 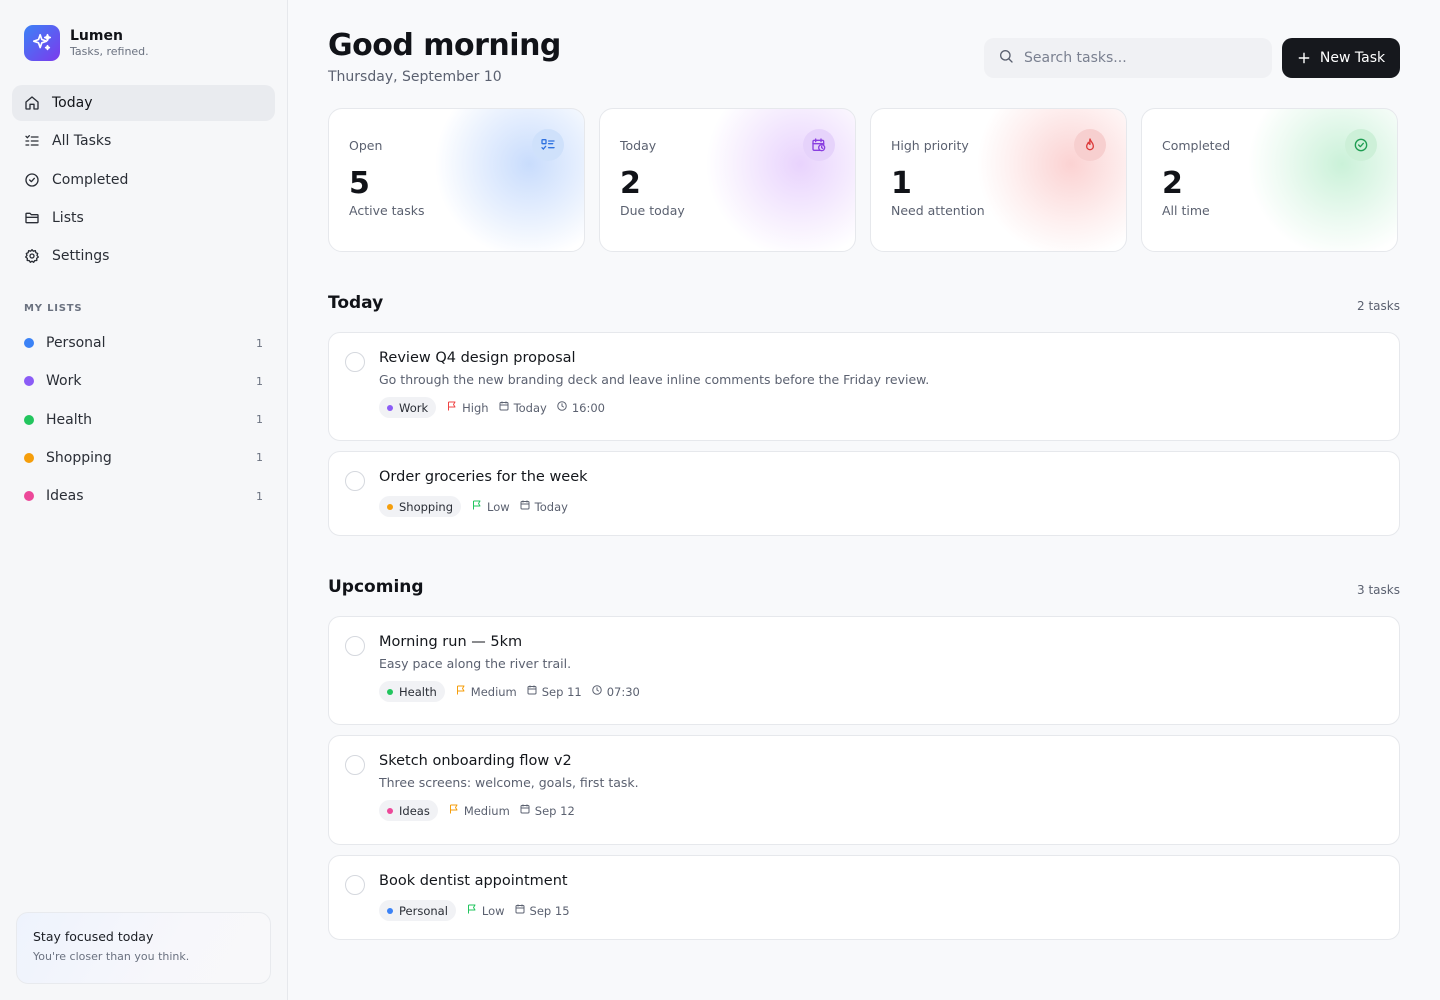 What do you see at coordinates (485, 910) in the screenshot?
I see `task-priority: Low` at bounding box center [485, 910].